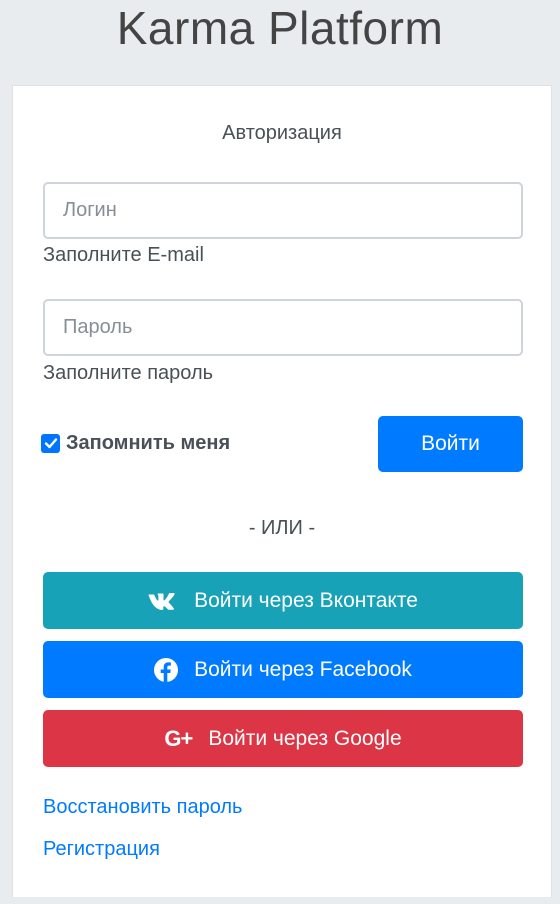 This screenshot has width=560, height=904. I want to click on remember-me-checkbox, so click(50, 443).